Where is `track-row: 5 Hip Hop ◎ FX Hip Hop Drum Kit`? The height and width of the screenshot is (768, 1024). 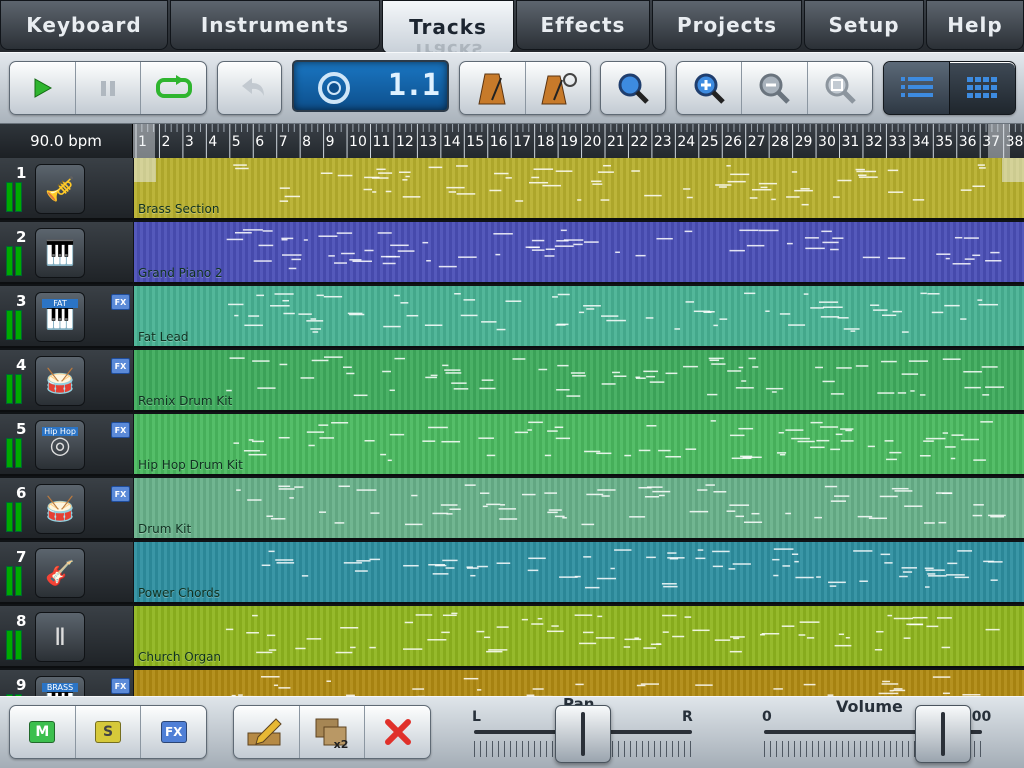 track-row: 5 Hip Hop ◎ FX Hip Hop Drum Kit is located at coordinates (512, 446).